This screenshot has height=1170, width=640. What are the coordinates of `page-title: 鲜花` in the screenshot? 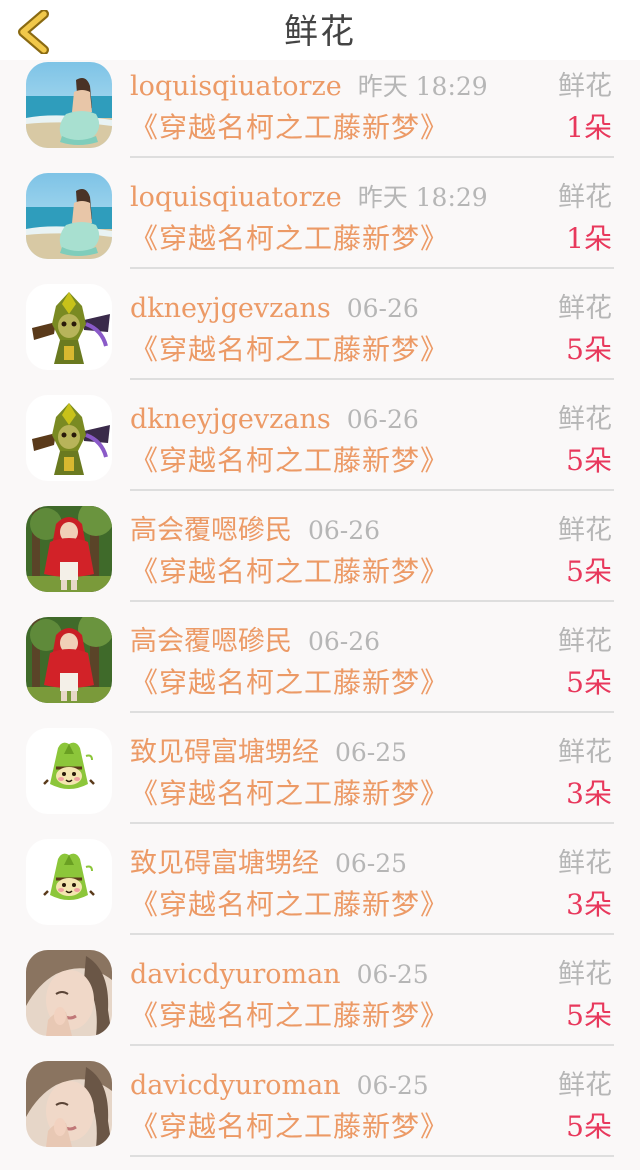 It's located at (320, 32).